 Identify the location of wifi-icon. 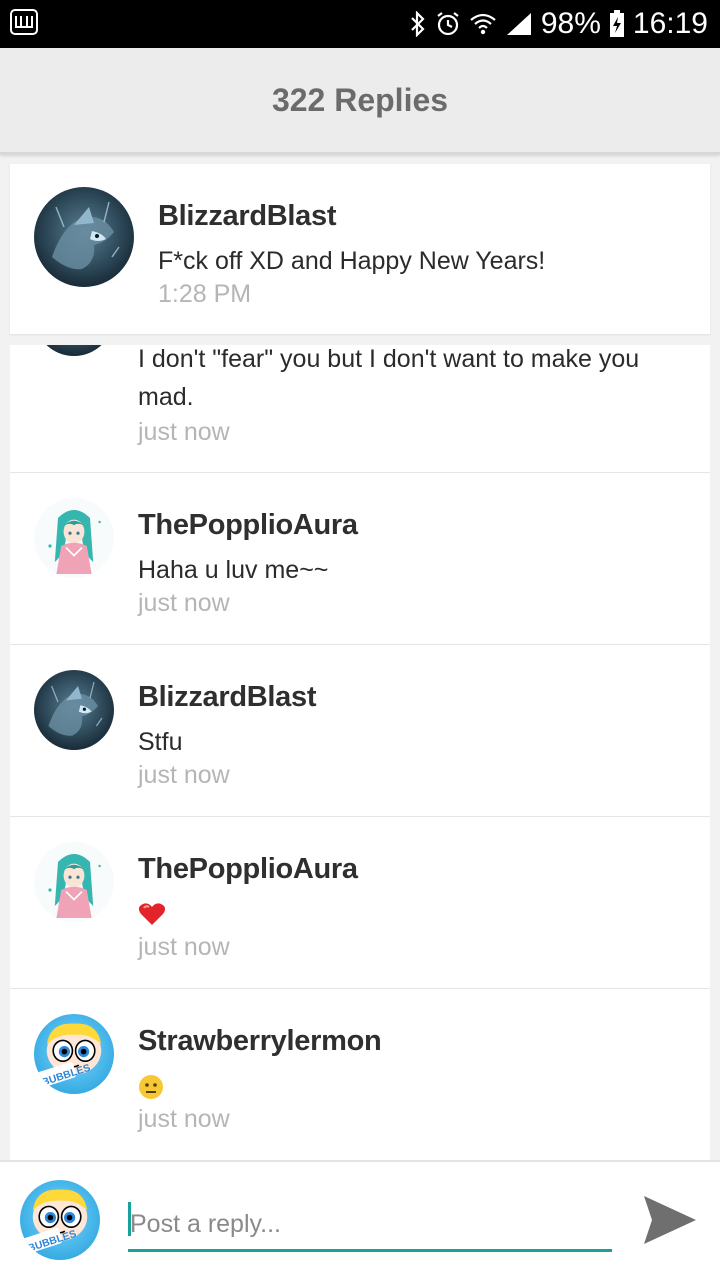
(483, 24).